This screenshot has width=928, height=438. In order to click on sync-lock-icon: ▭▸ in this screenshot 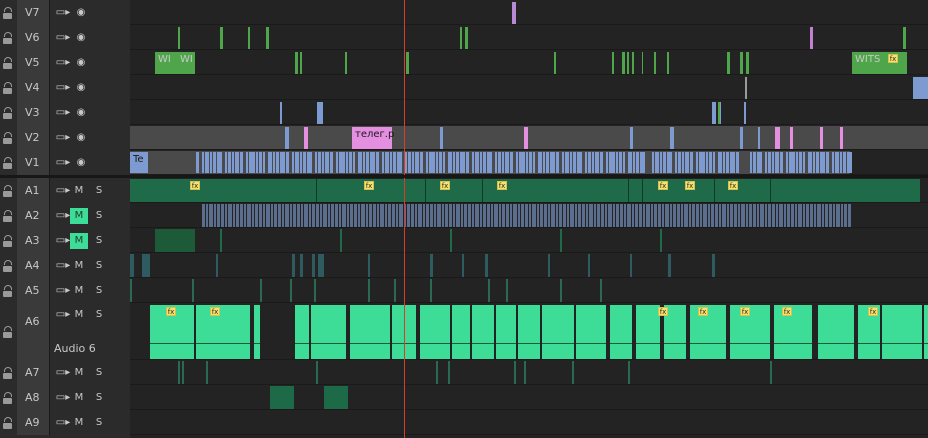, I will do `click(63, 113)`.